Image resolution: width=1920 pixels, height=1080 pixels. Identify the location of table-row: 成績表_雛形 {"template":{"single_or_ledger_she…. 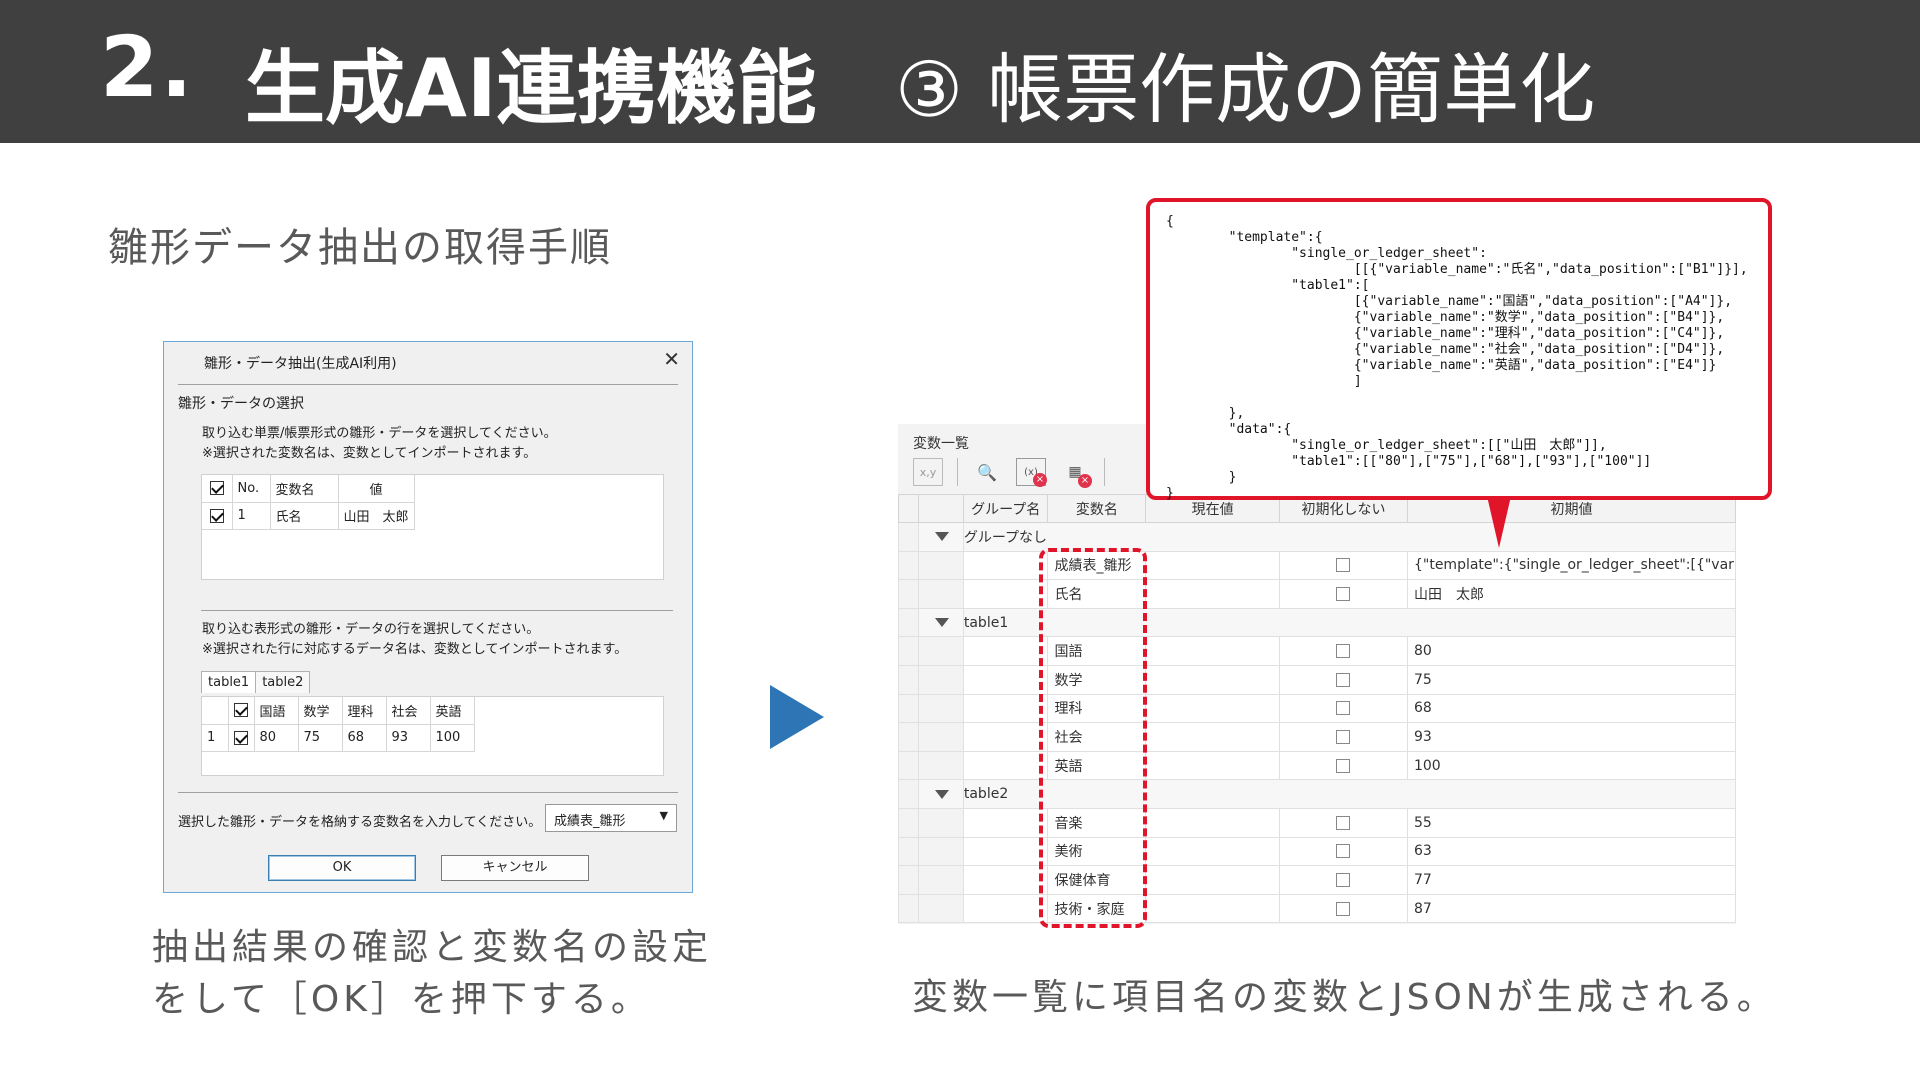
(1317, 565).